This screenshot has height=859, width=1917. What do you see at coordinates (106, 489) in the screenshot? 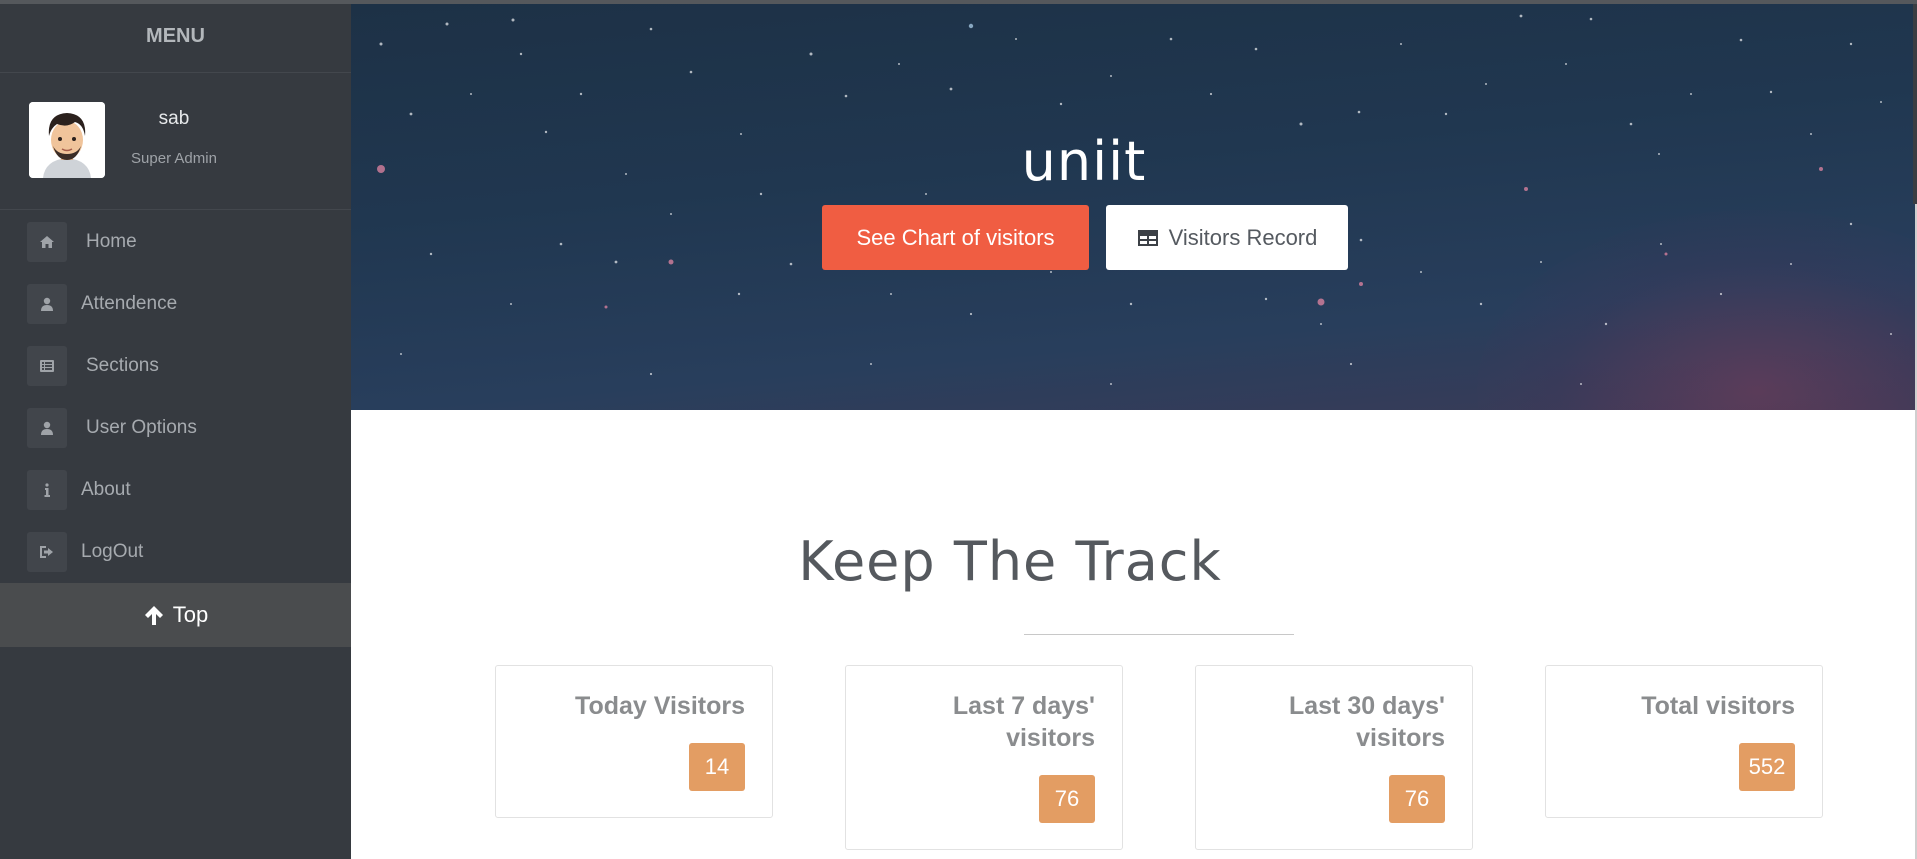
I see `sidebar-item-label: About` at bounding box center [106, 489].